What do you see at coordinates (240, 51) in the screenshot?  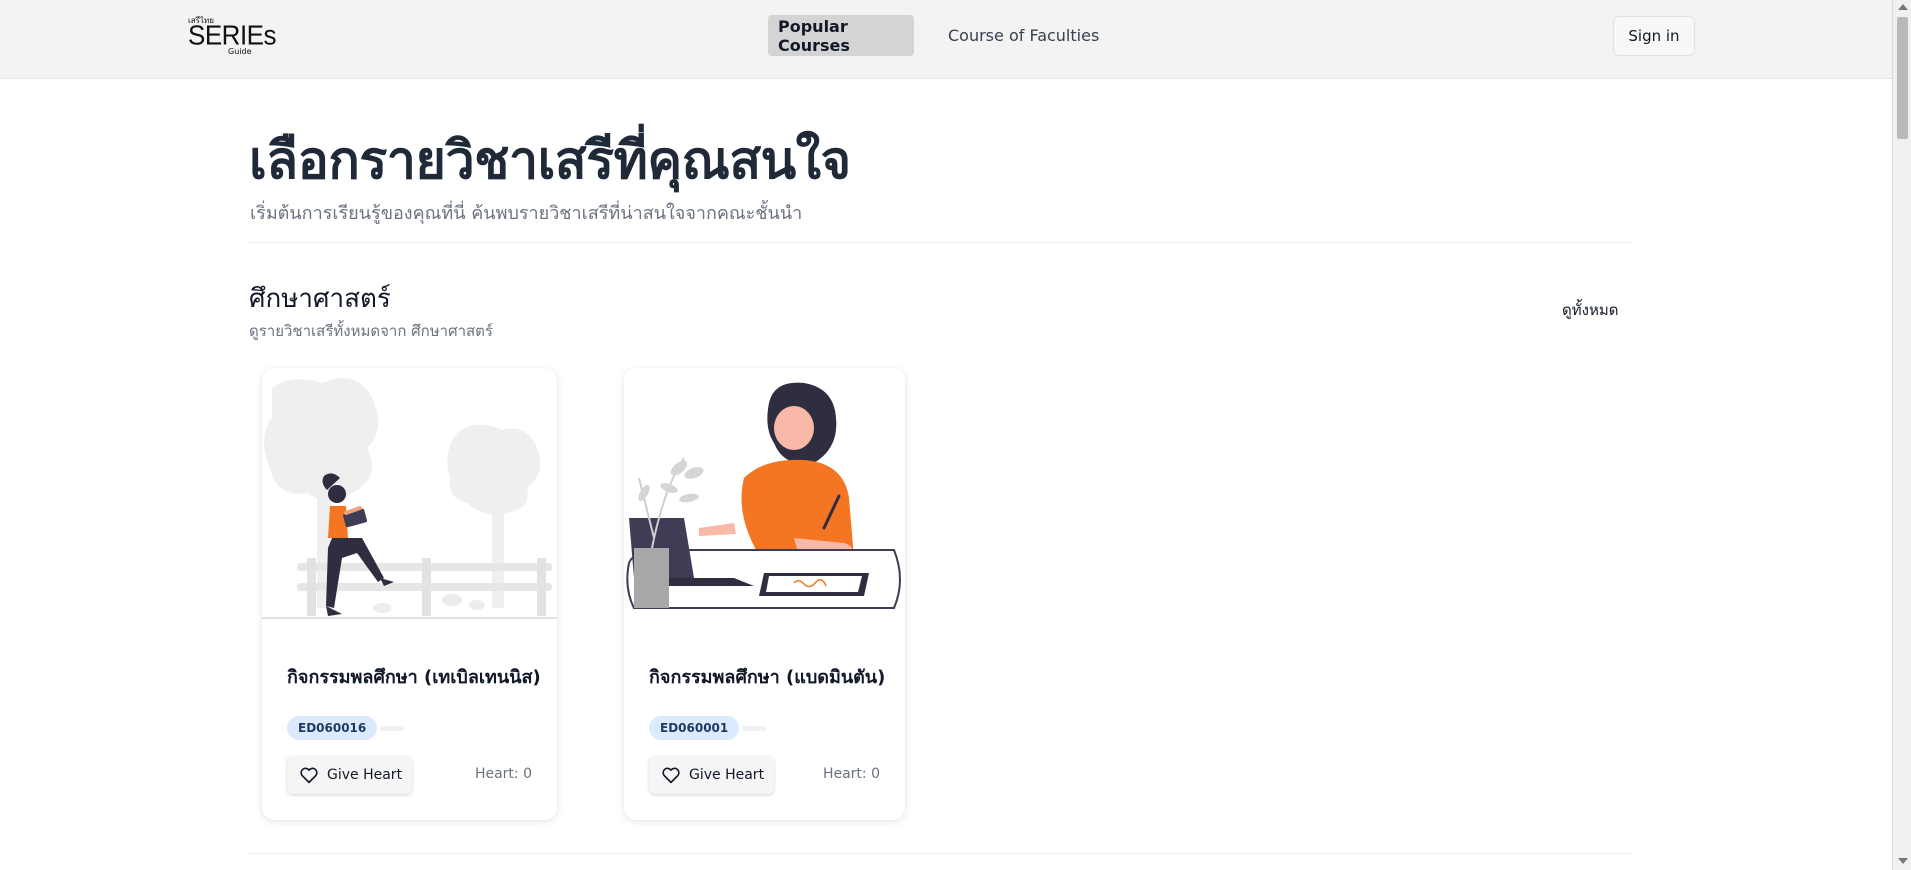 I see `logo-sub-text: Guide` at bounding box center [240, 51].